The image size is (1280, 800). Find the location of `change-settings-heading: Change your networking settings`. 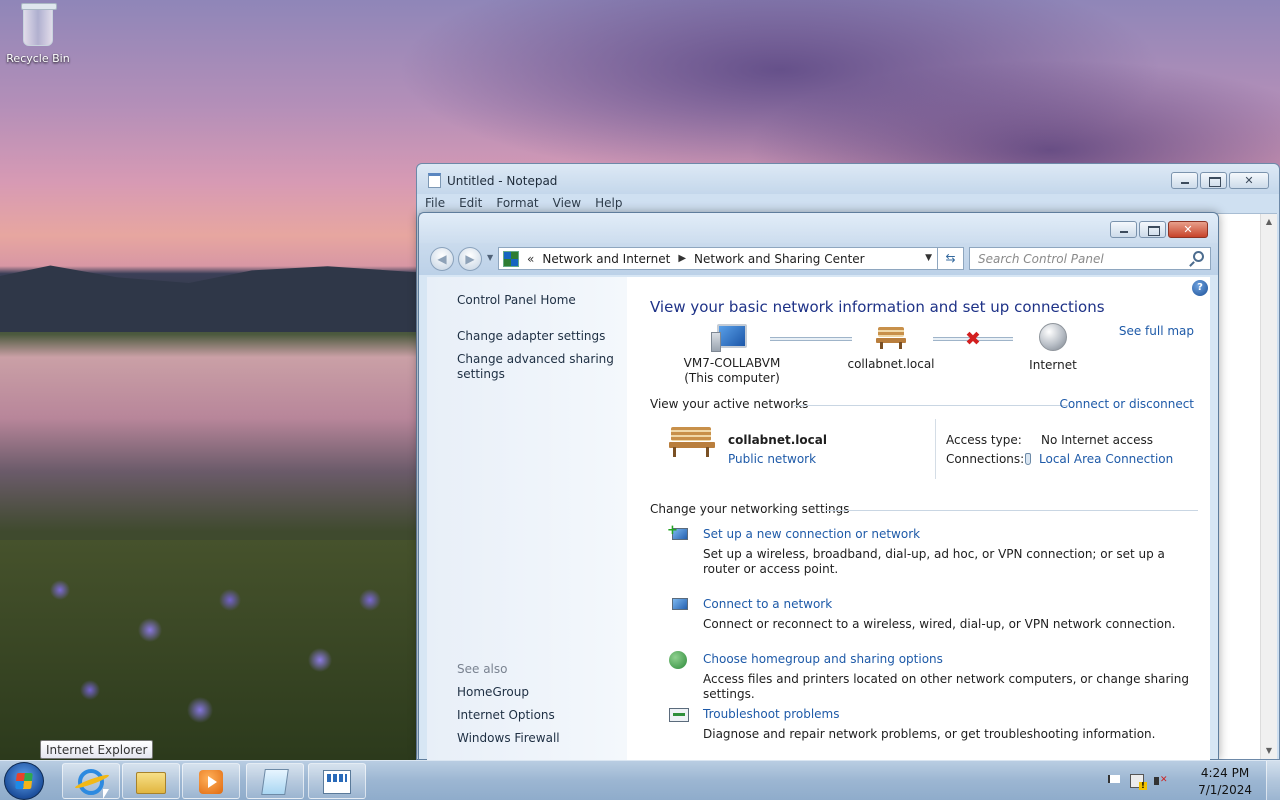

change-settings-heading: Change your networking settings is located at coordinates (750, 509).